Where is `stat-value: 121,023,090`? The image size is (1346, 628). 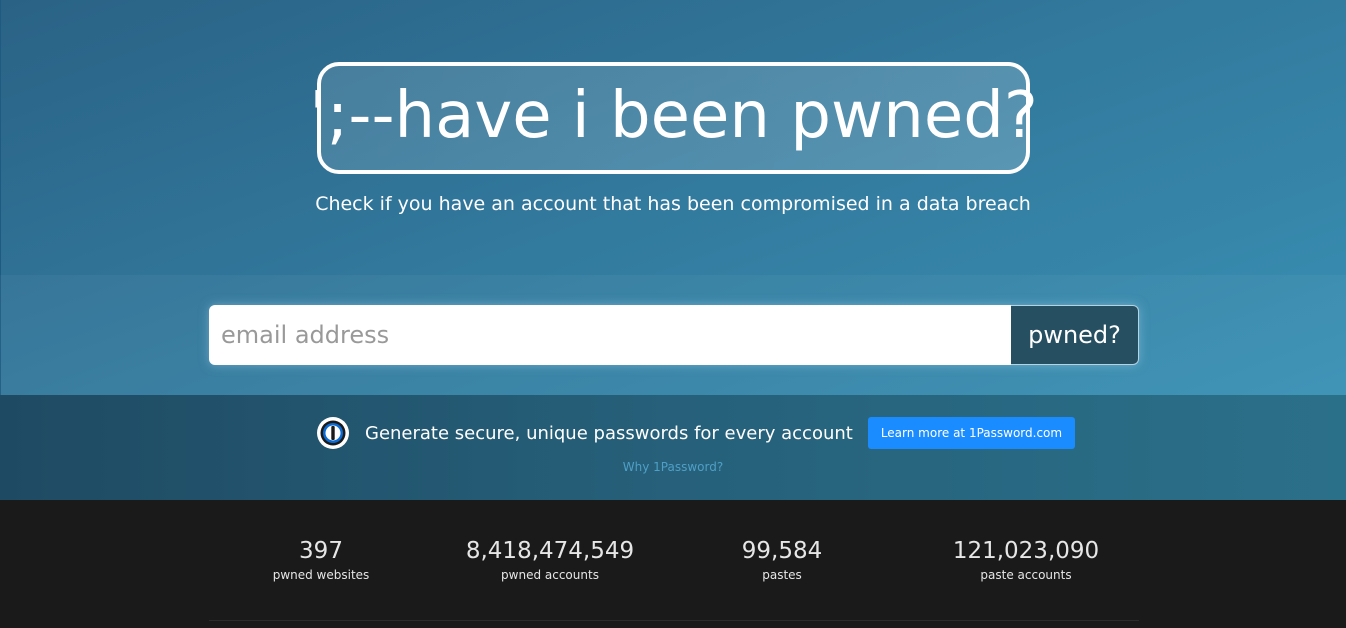
stat-value: 121,023,090 is located at coordinates (1026, 551).